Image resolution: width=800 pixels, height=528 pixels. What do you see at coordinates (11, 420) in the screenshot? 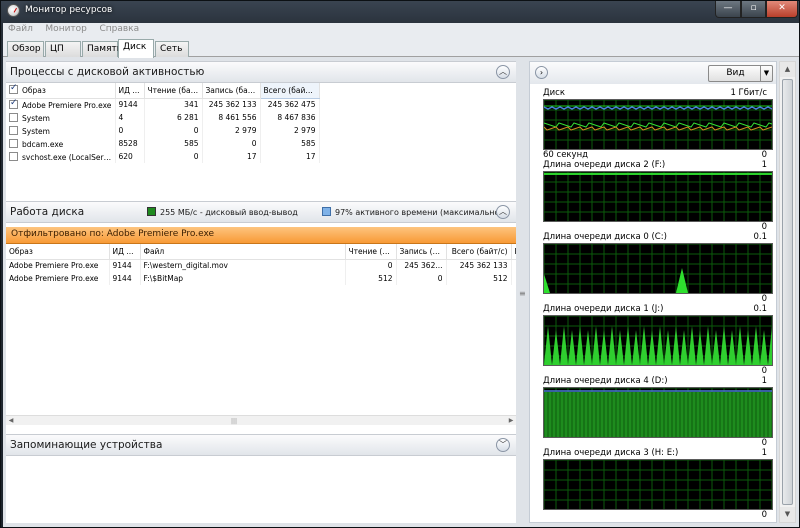
I see `scroll-left-icon: ◀` at bounding box center [11, 420].